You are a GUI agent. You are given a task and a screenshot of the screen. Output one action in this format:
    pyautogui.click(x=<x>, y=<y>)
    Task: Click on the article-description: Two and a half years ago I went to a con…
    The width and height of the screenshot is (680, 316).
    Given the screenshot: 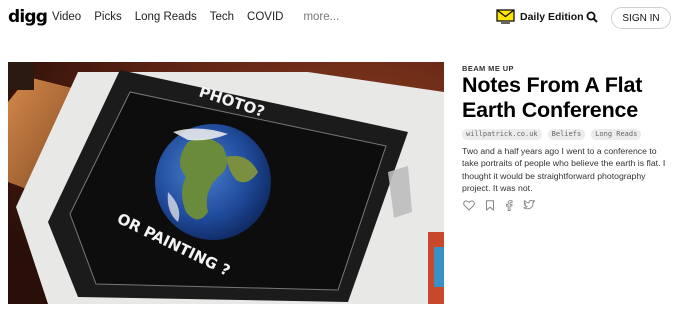 What is the action you would take?
    pyautogui.click(x=564, y=169)
    